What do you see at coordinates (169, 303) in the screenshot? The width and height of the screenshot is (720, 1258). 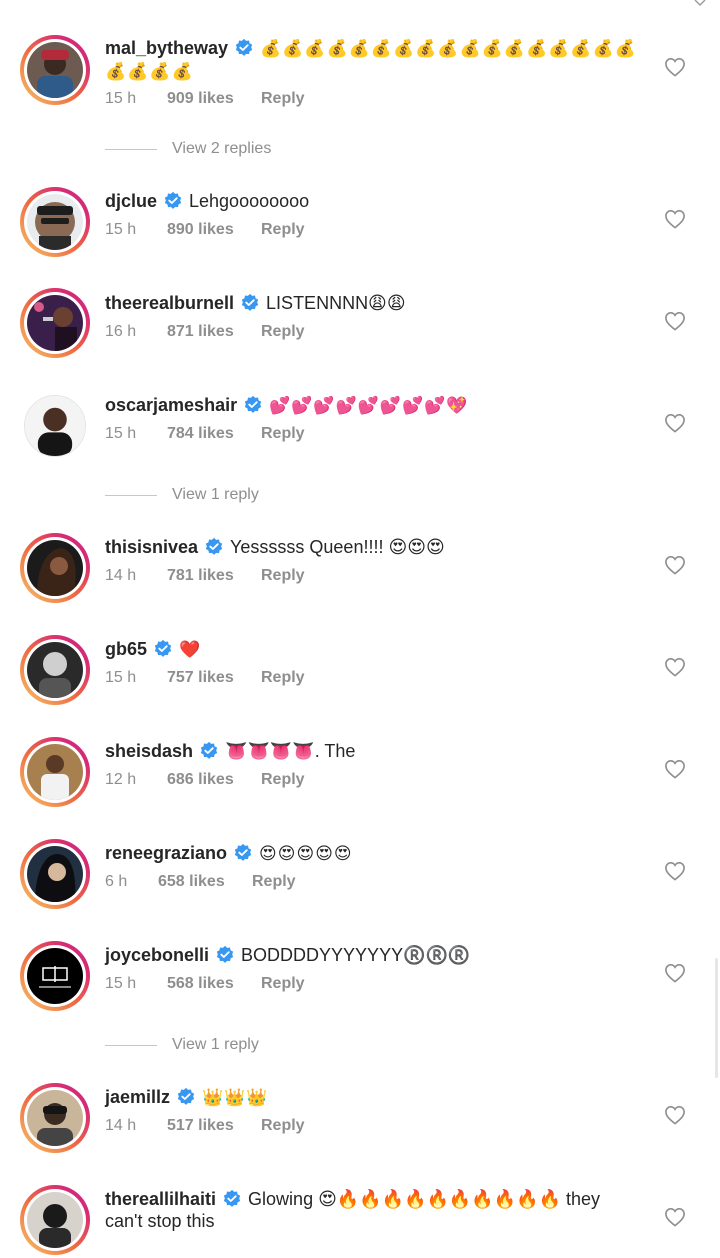 I see `comment-username: theerealburnell` at bounding box center [169, 303].